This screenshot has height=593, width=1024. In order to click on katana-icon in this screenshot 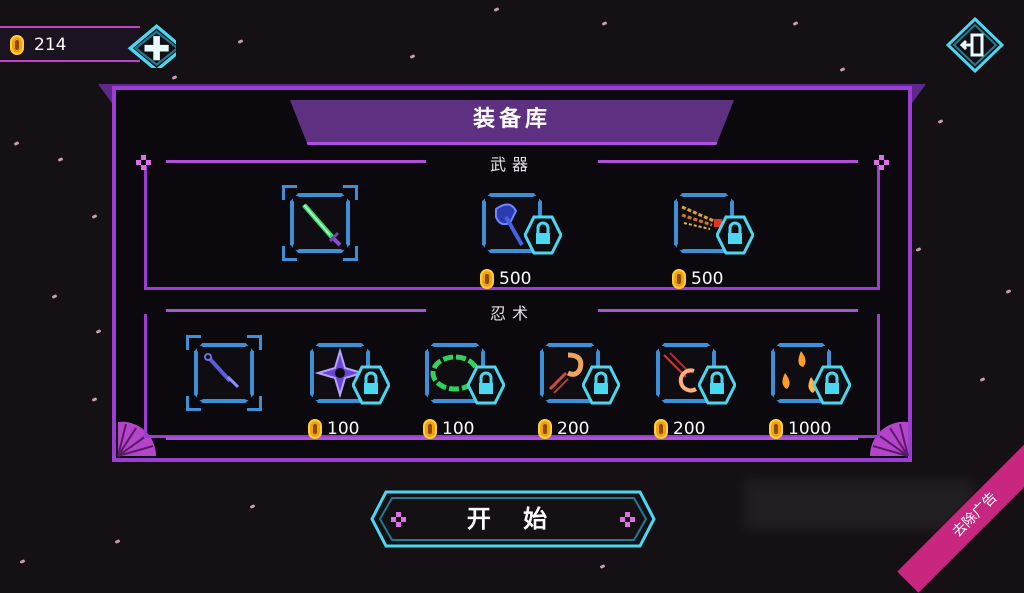, I will do `click(322, 225)`.